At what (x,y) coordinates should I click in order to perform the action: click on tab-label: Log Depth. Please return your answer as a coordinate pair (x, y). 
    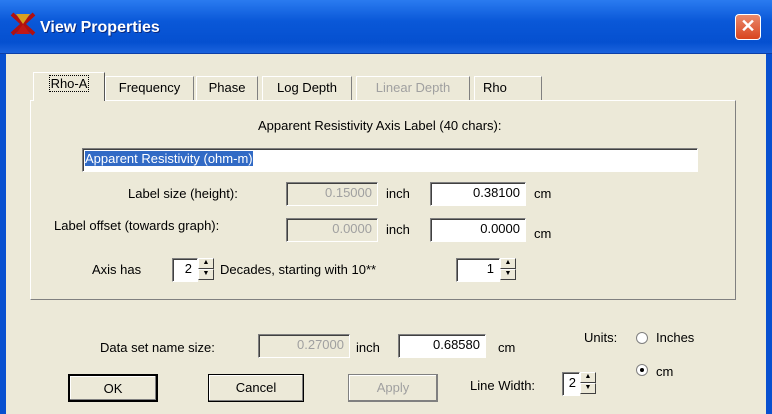
    Looking at the image, I should click on (307, 87).